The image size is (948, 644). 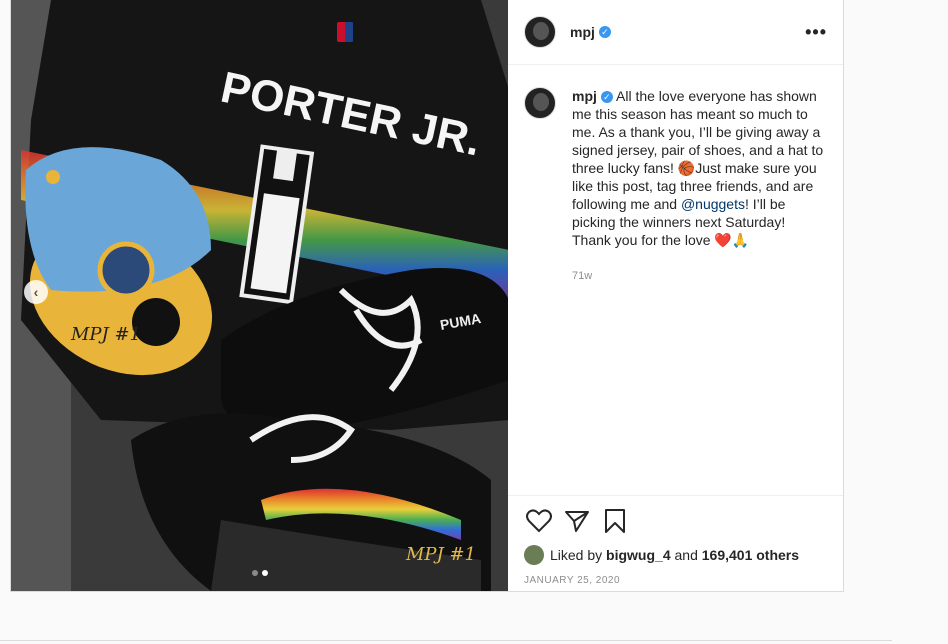 I want to click on chevron-left-icon: ‹, so click(x=36, y=292).